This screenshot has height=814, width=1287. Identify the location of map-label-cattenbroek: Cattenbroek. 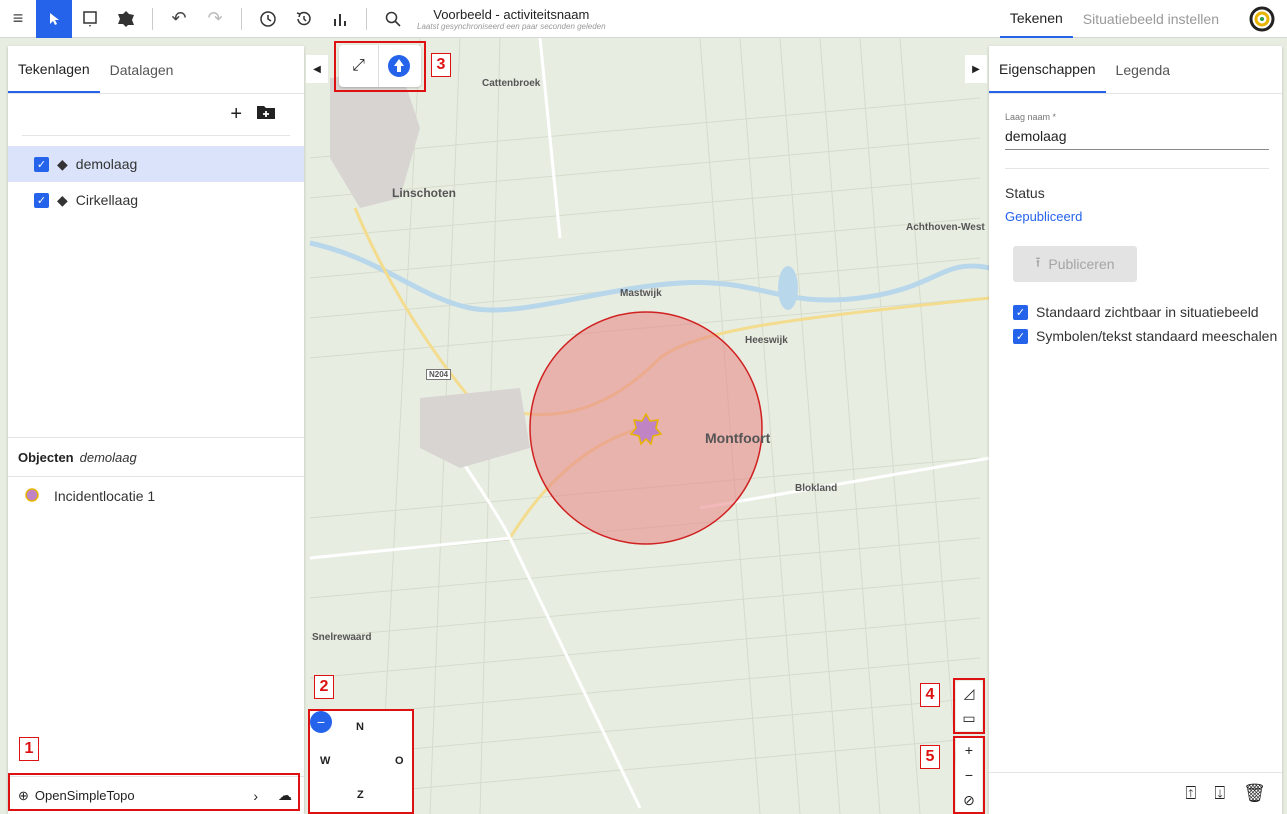
(511, 83).